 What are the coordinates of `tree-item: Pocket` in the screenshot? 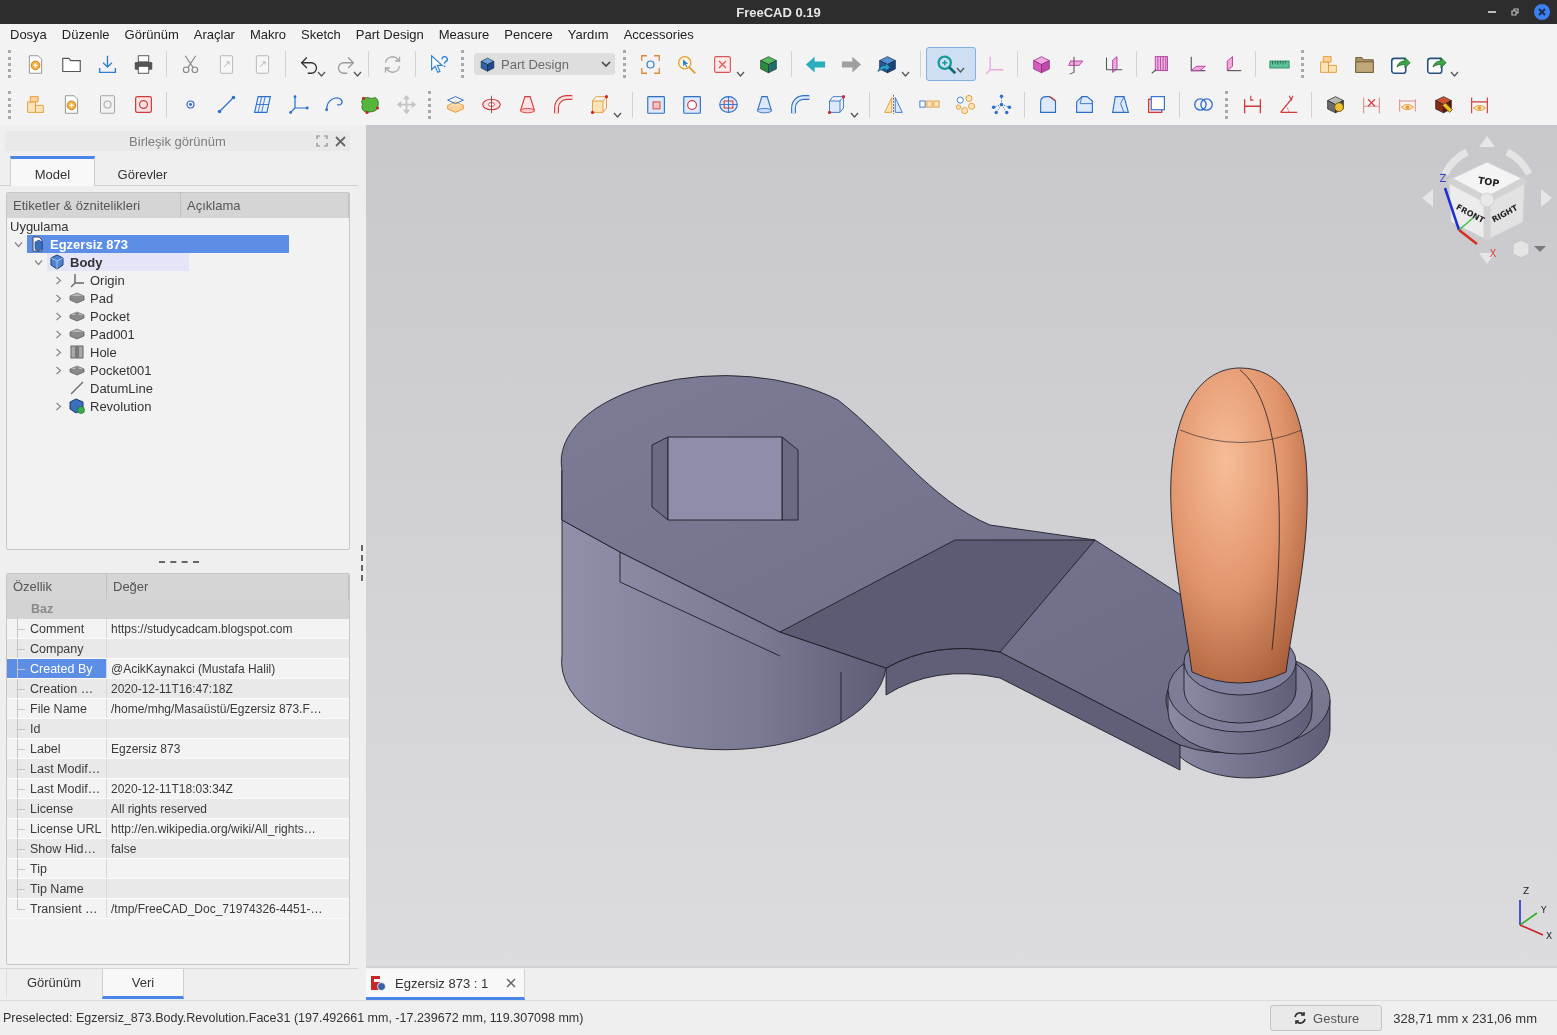 It's located at (128, 316).